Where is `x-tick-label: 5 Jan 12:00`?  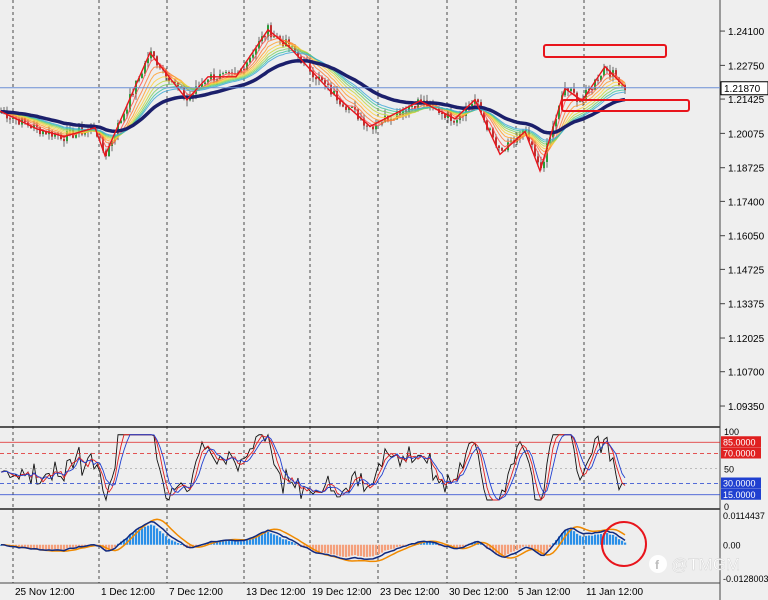
x-tick-label: 5 Jan 12:00 is located at coordinates (544, 592).